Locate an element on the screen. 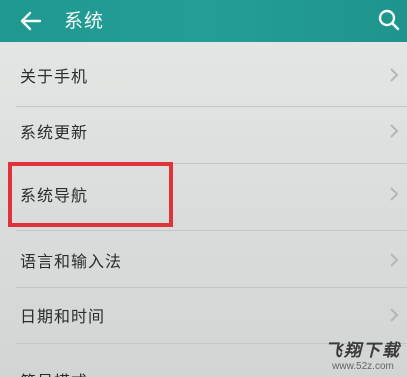  watermark: 飞翔下载 www.52z.com is located at coordinates (363, 357).